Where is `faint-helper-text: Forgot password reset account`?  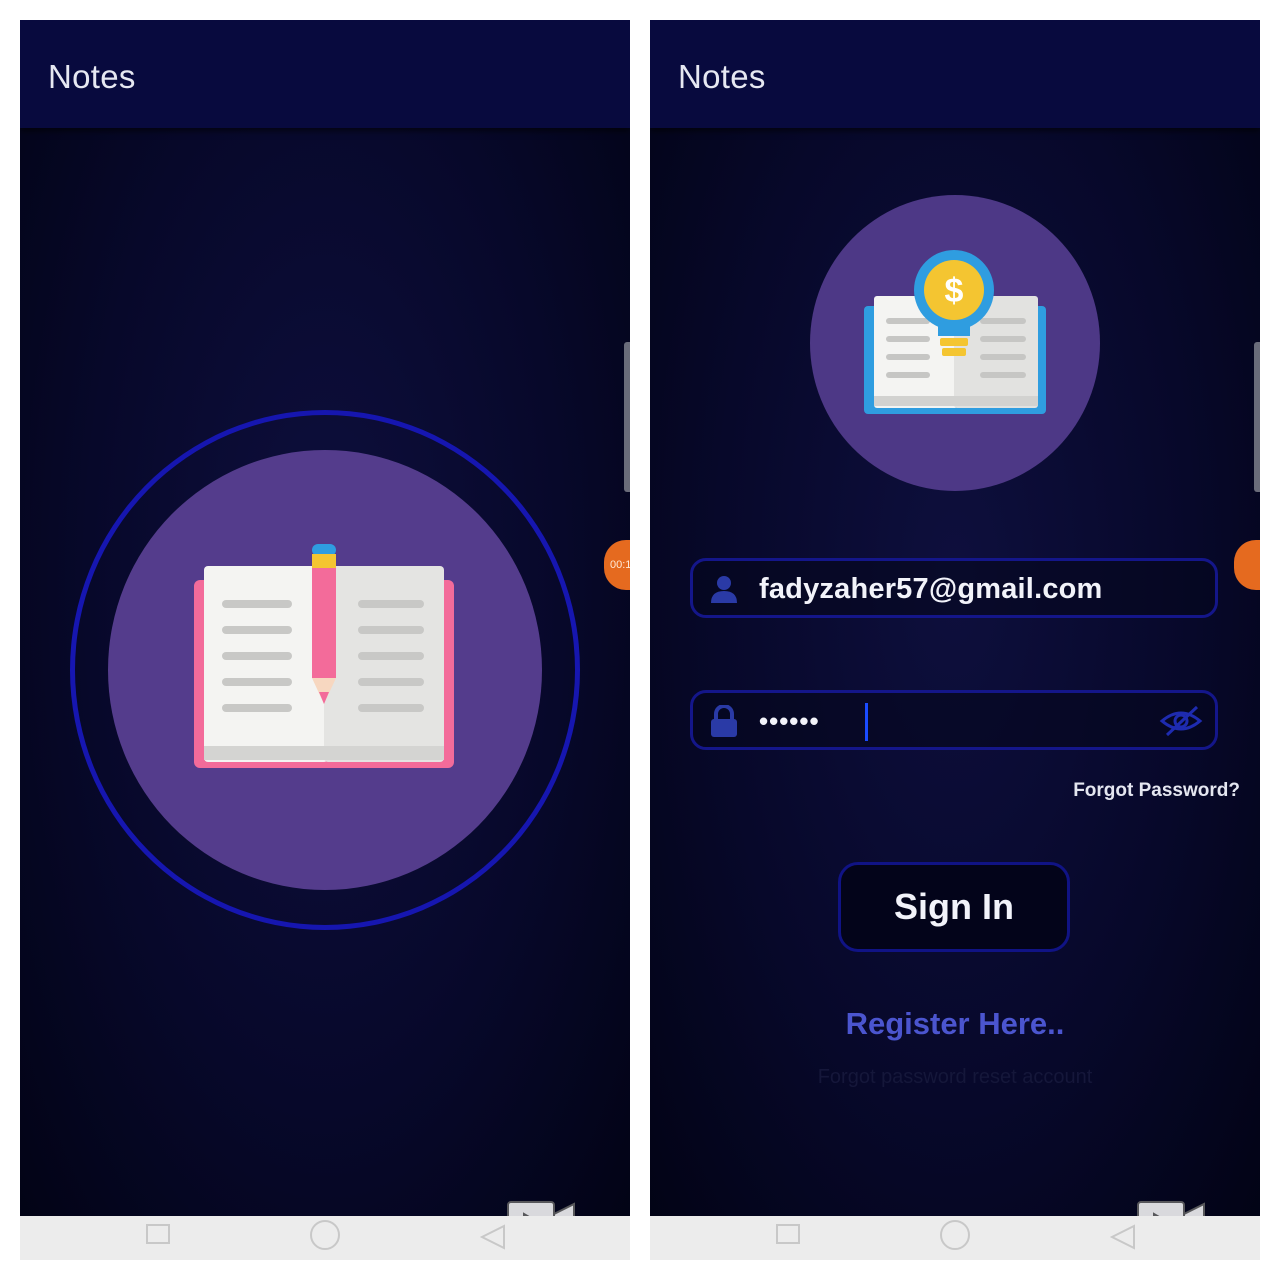
faint-helper-text: Forgot password reset account is located at coordinates (955, 1077).